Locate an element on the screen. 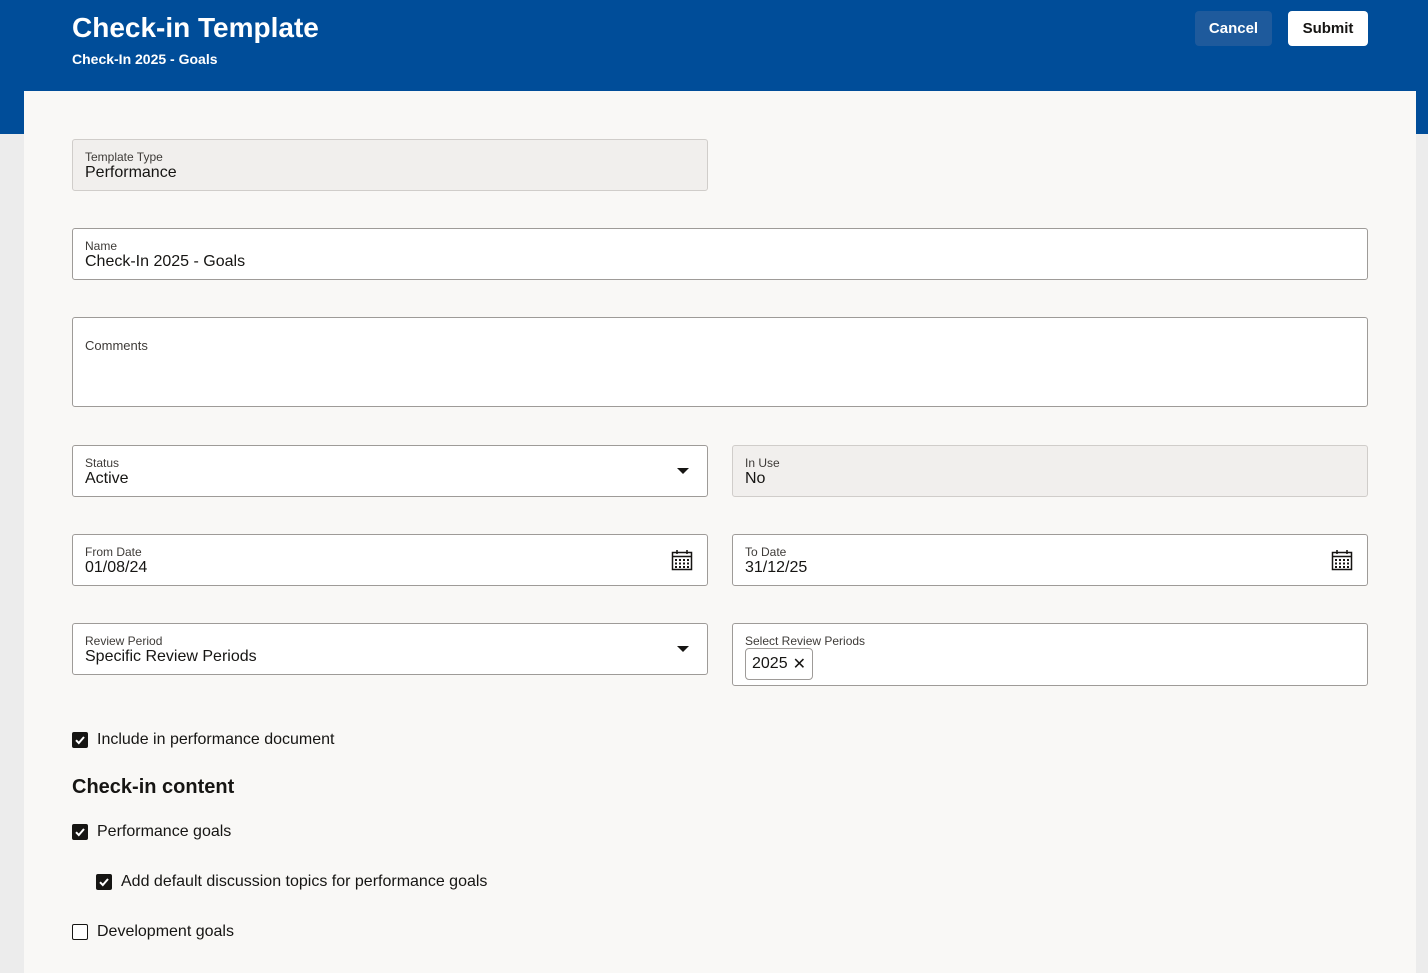 The image size is (1428, 973). in-use-field: In Use No is located at coordinates (1050, 471).